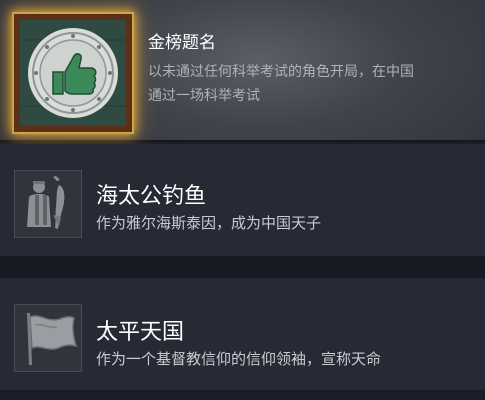 This screenshot has width=485, height=400. Describe the element at coordinates (48, 204) in the screenshot. I see `fisherman-icon` at that location.